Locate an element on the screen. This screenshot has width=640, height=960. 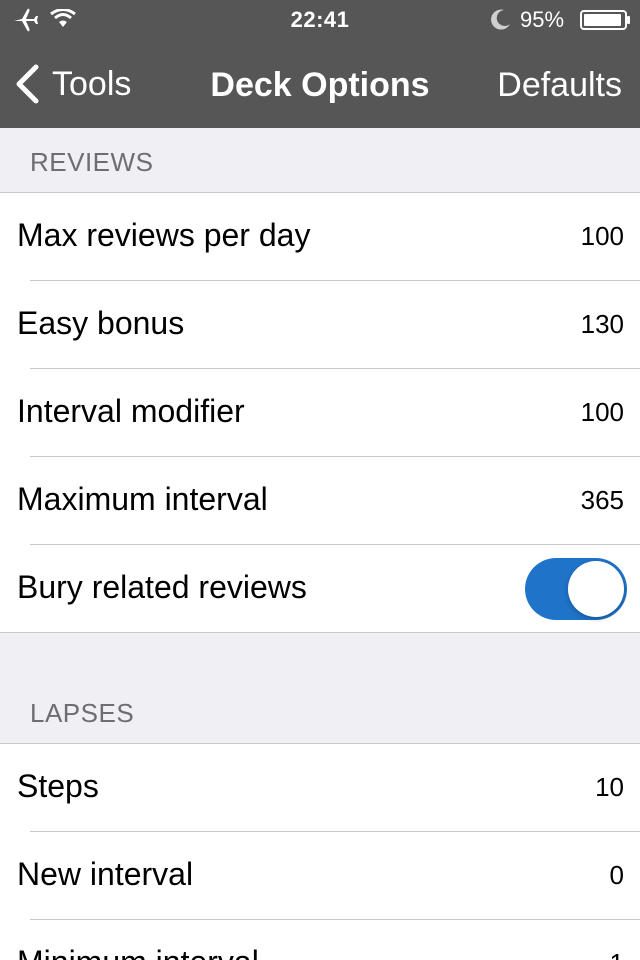
row-label: Minimum interval is located at coordinates (138, 952).